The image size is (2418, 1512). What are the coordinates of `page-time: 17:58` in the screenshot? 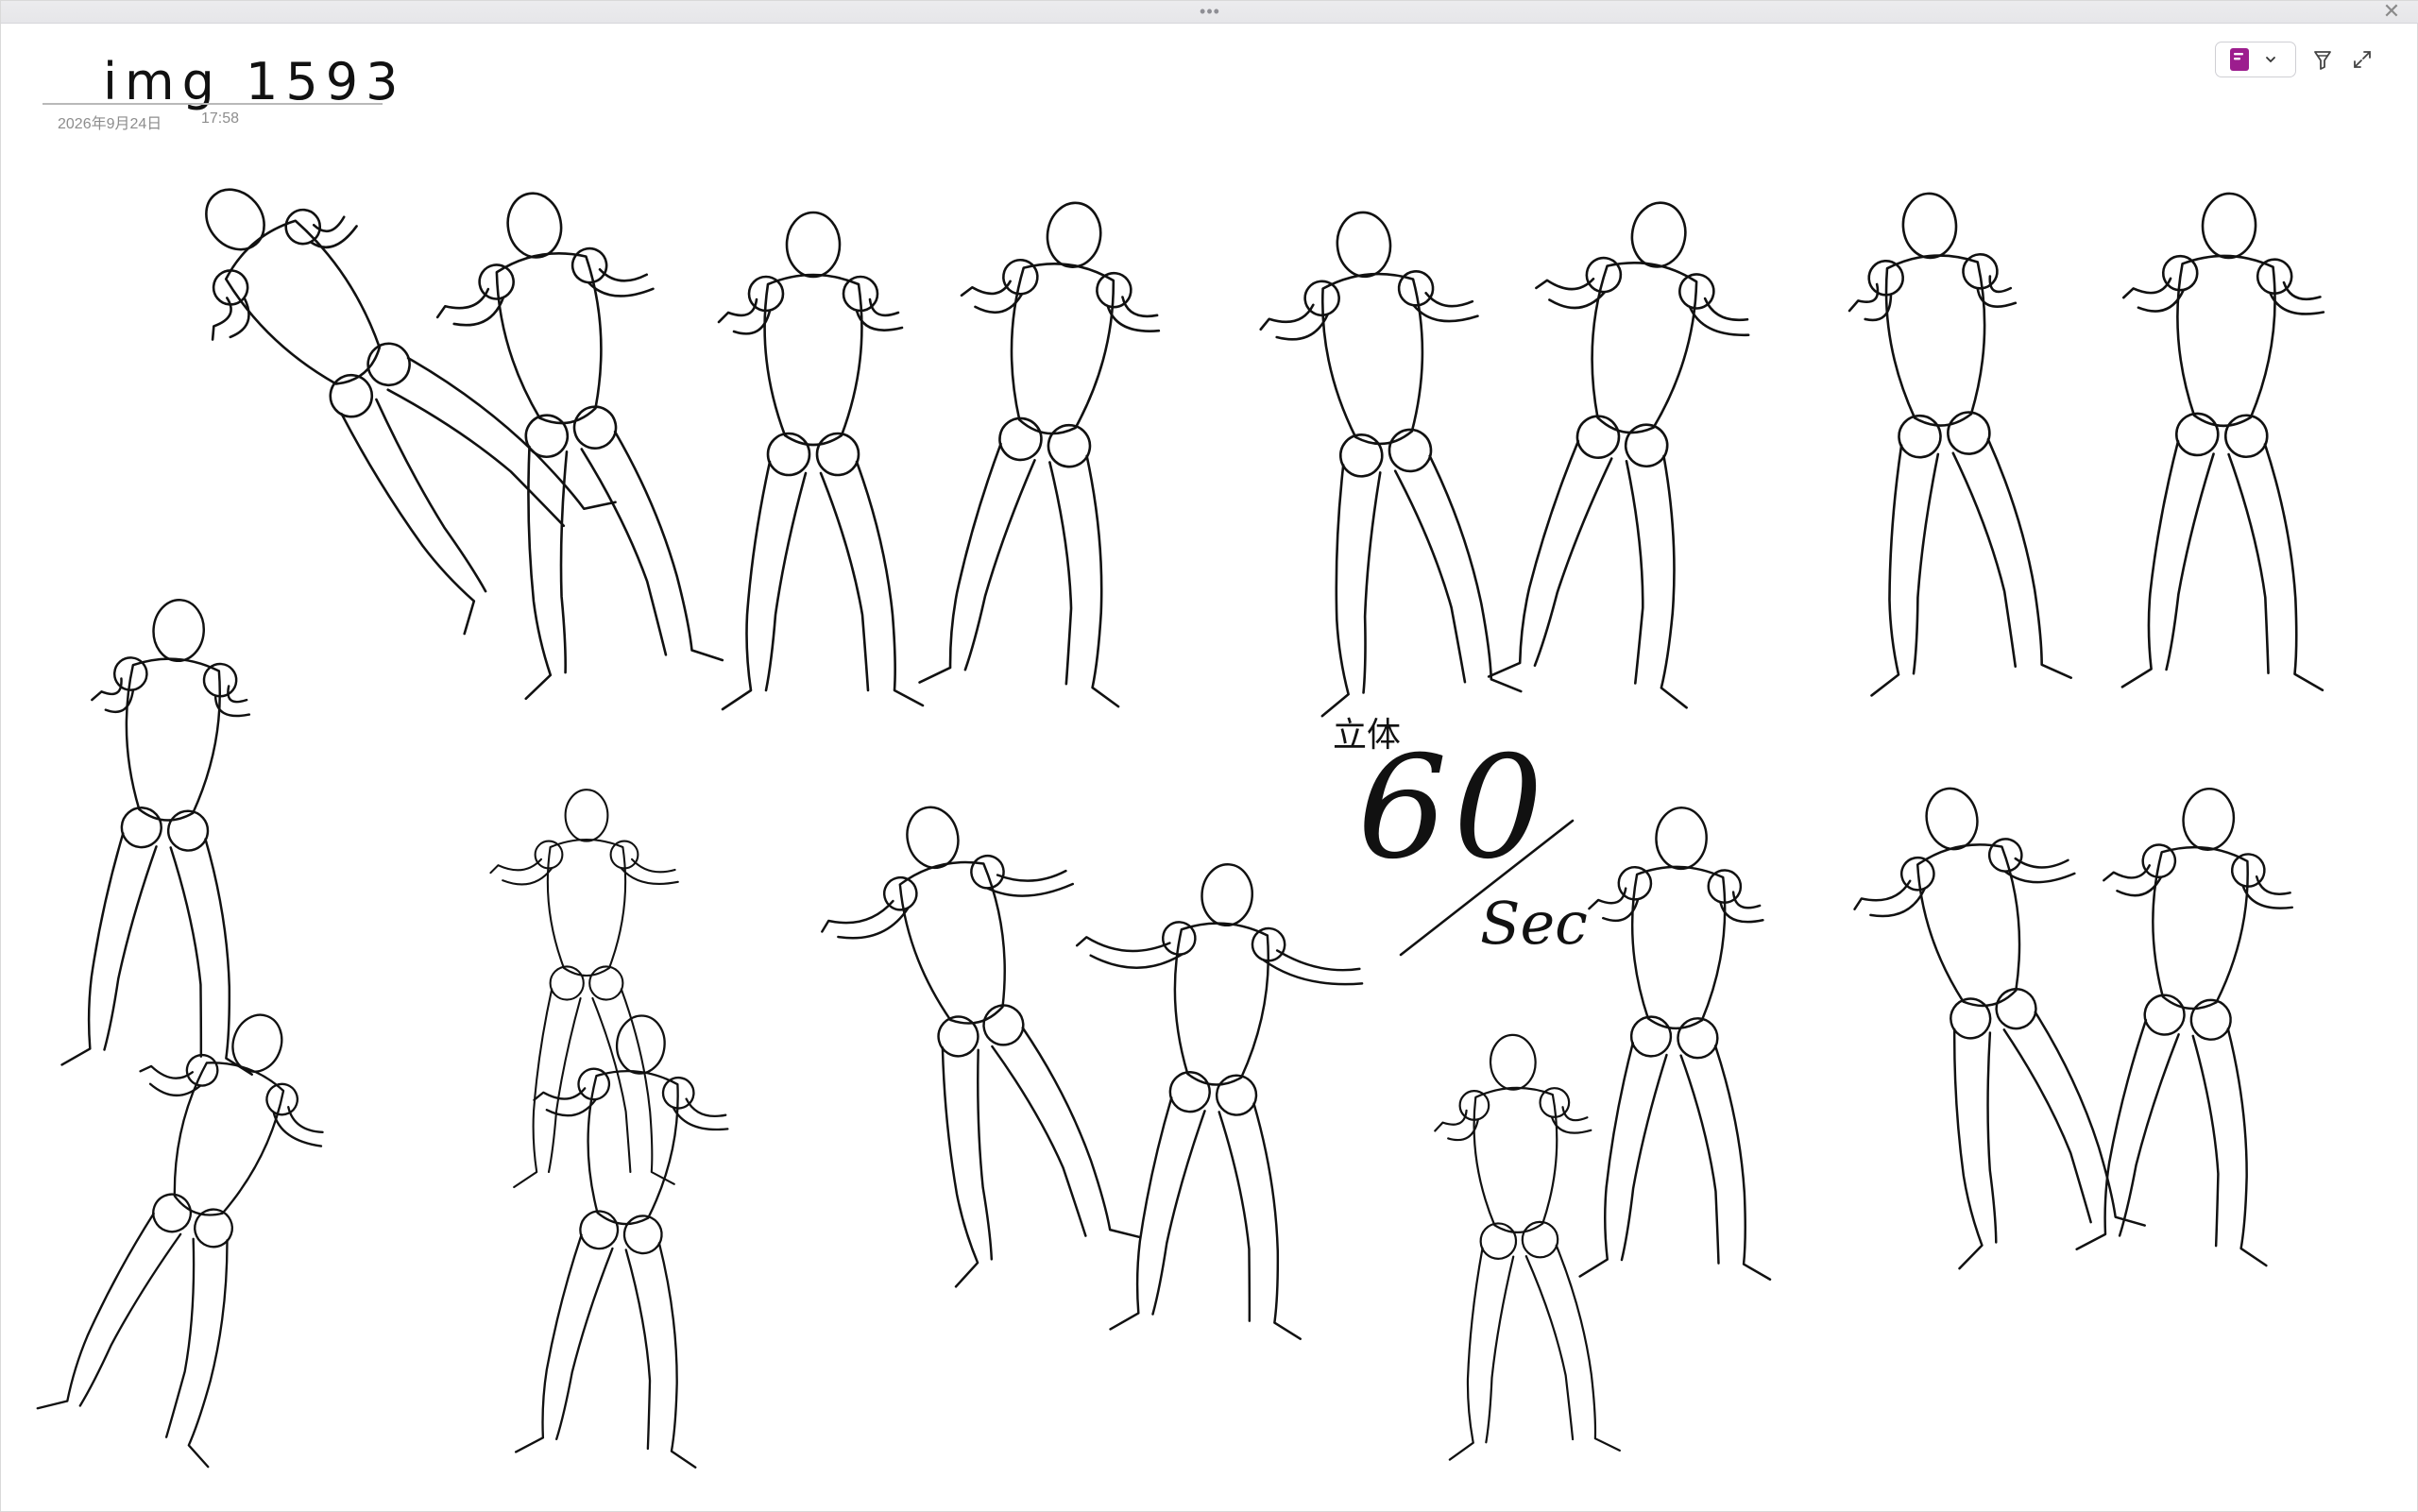 It's located at (220, 118).